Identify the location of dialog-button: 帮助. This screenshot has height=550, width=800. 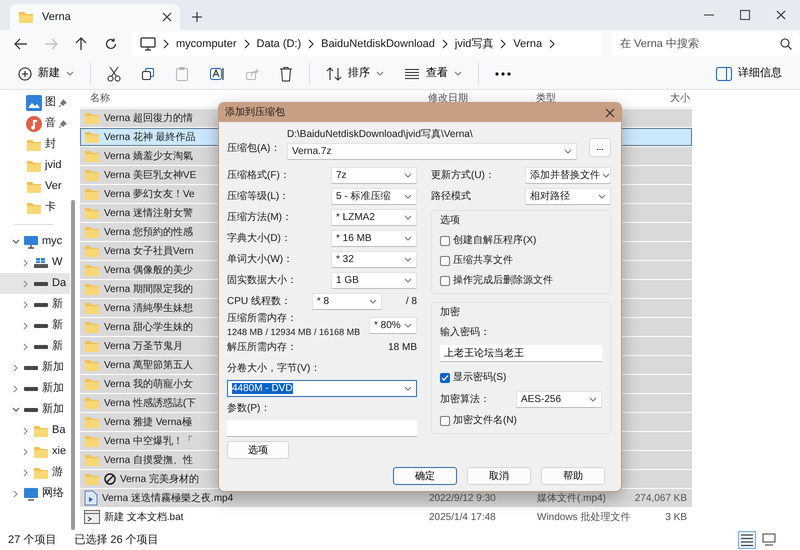
(573, 476).